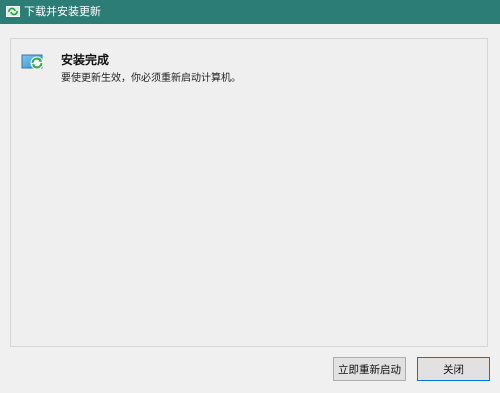  What do you see at coordinates (453, 369) in the screenshot?
I see `close-button: 关闭` at bounding box center [453, 369].